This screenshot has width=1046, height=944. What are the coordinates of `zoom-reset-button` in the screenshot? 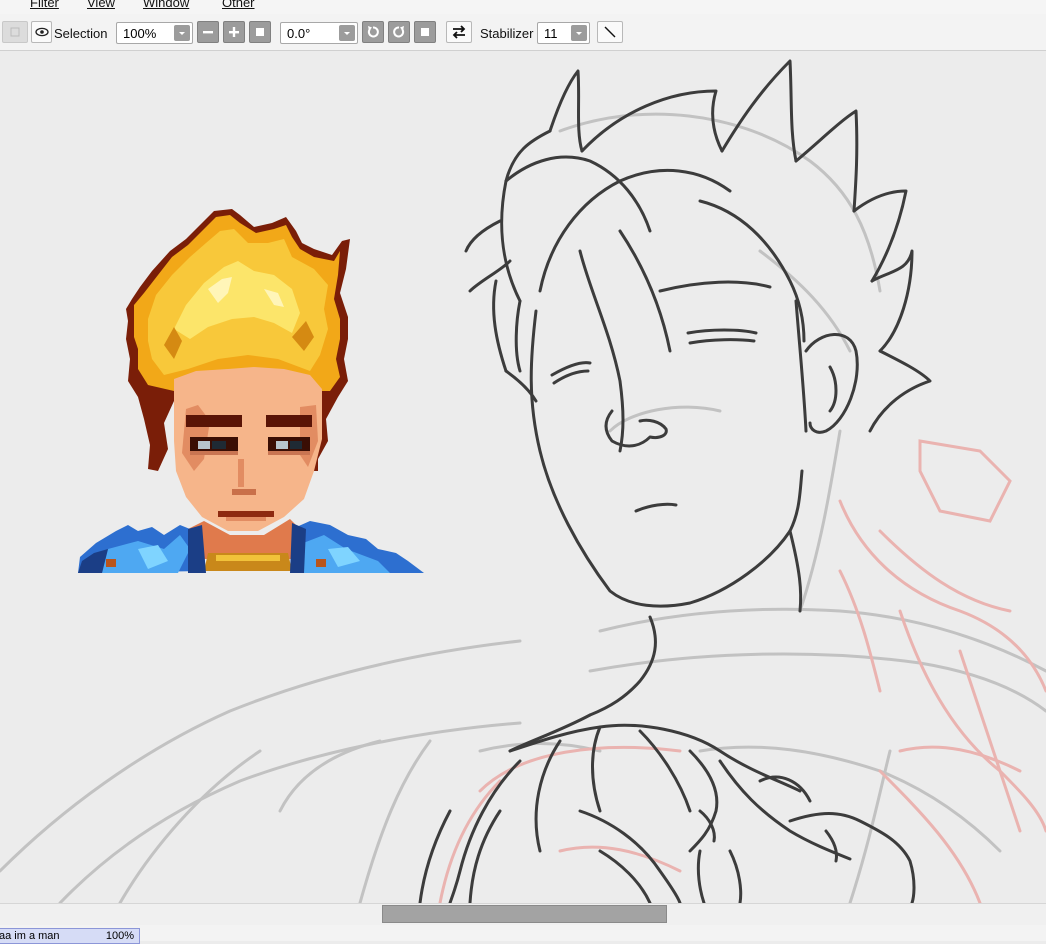 It's located at (260, 32).